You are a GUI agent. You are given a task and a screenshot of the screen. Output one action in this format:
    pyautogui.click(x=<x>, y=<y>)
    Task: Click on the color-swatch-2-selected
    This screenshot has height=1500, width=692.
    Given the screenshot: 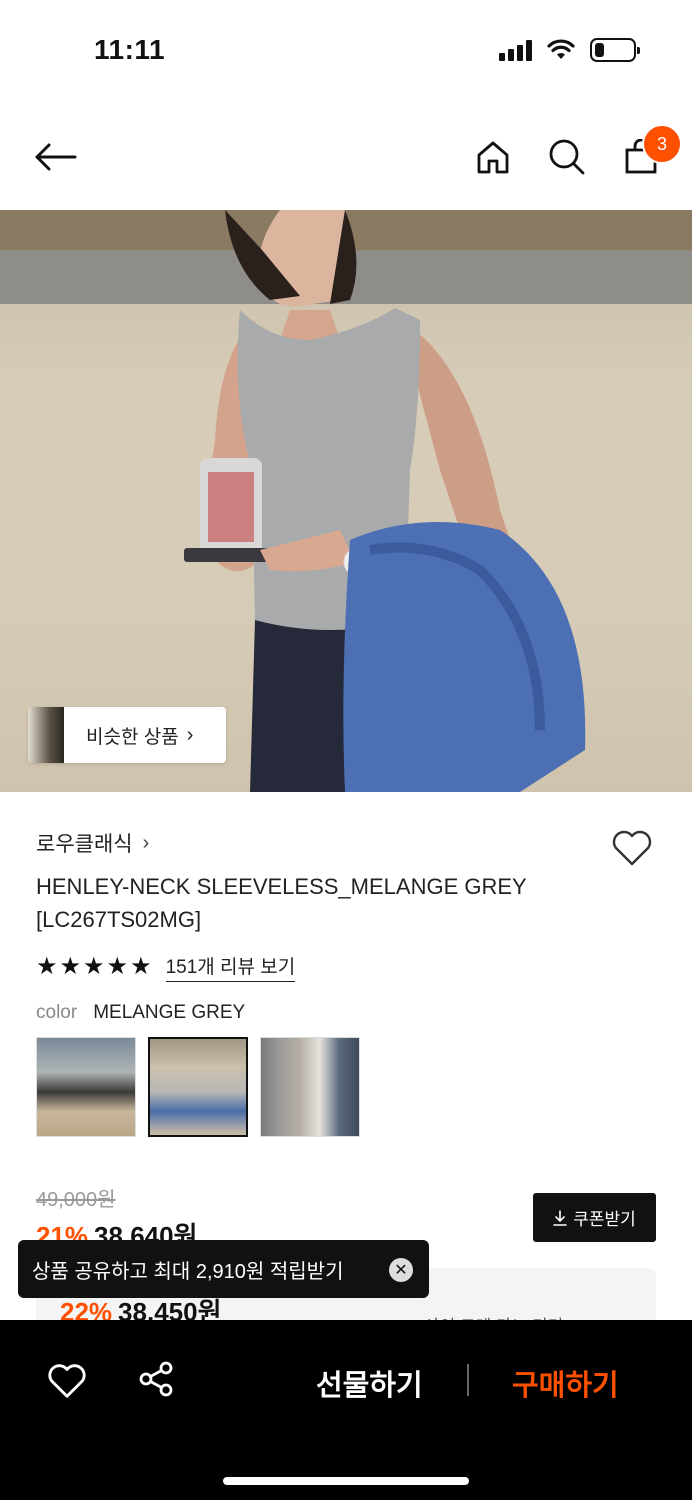 What is the action you would take?
    pyautogui.click(x=198, y=1087)
    